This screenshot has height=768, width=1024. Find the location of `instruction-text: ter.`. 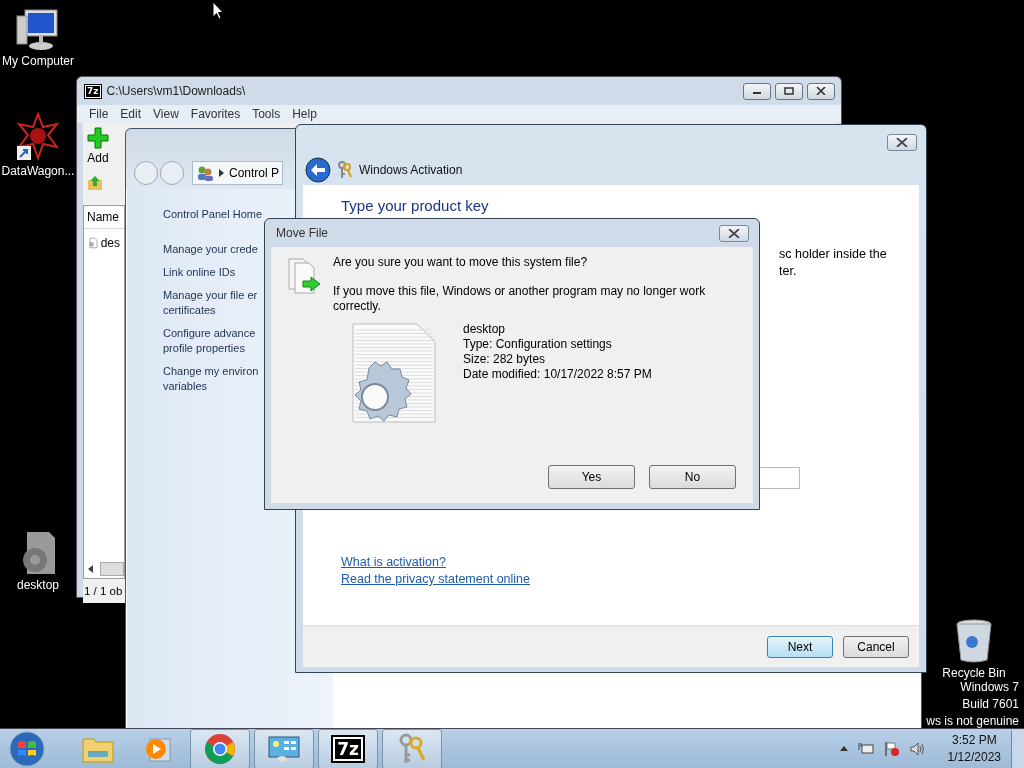

instruction-text: ter. is located at coordinates (788, 271).